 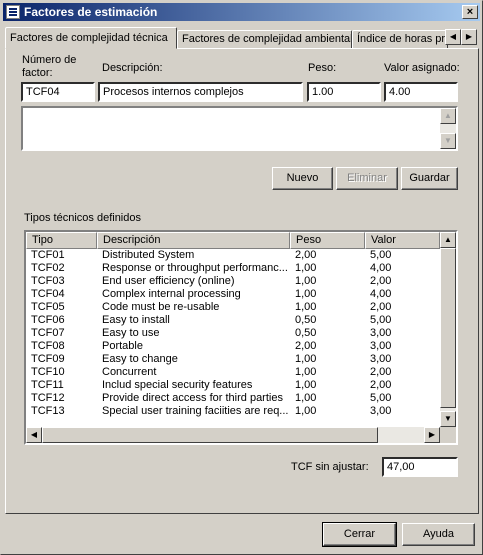 I want to click on table-row: TCF07 Easy to use 0,50 3,00, so click(x=233, y=333).